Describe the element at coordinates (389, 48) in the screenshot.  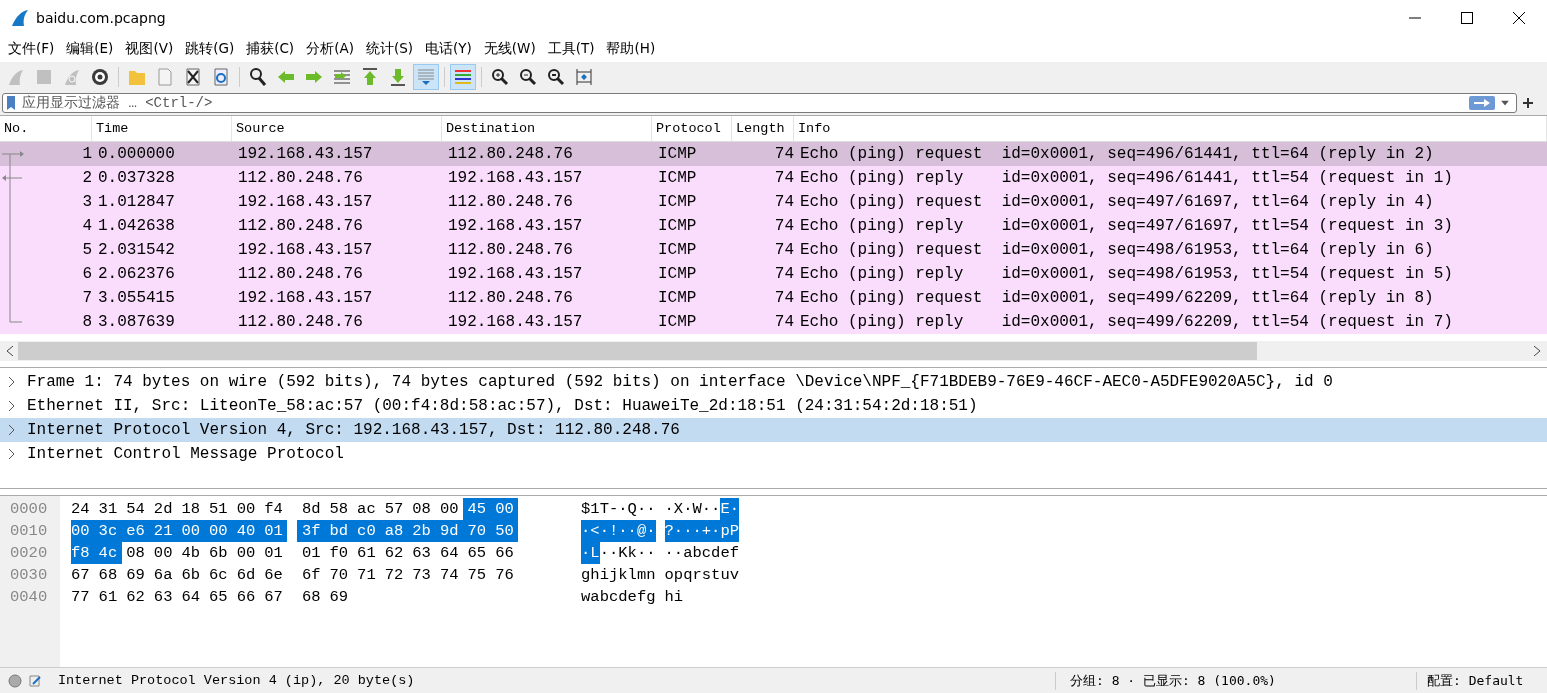
I see `menu-item: 统计(S)` at that location.